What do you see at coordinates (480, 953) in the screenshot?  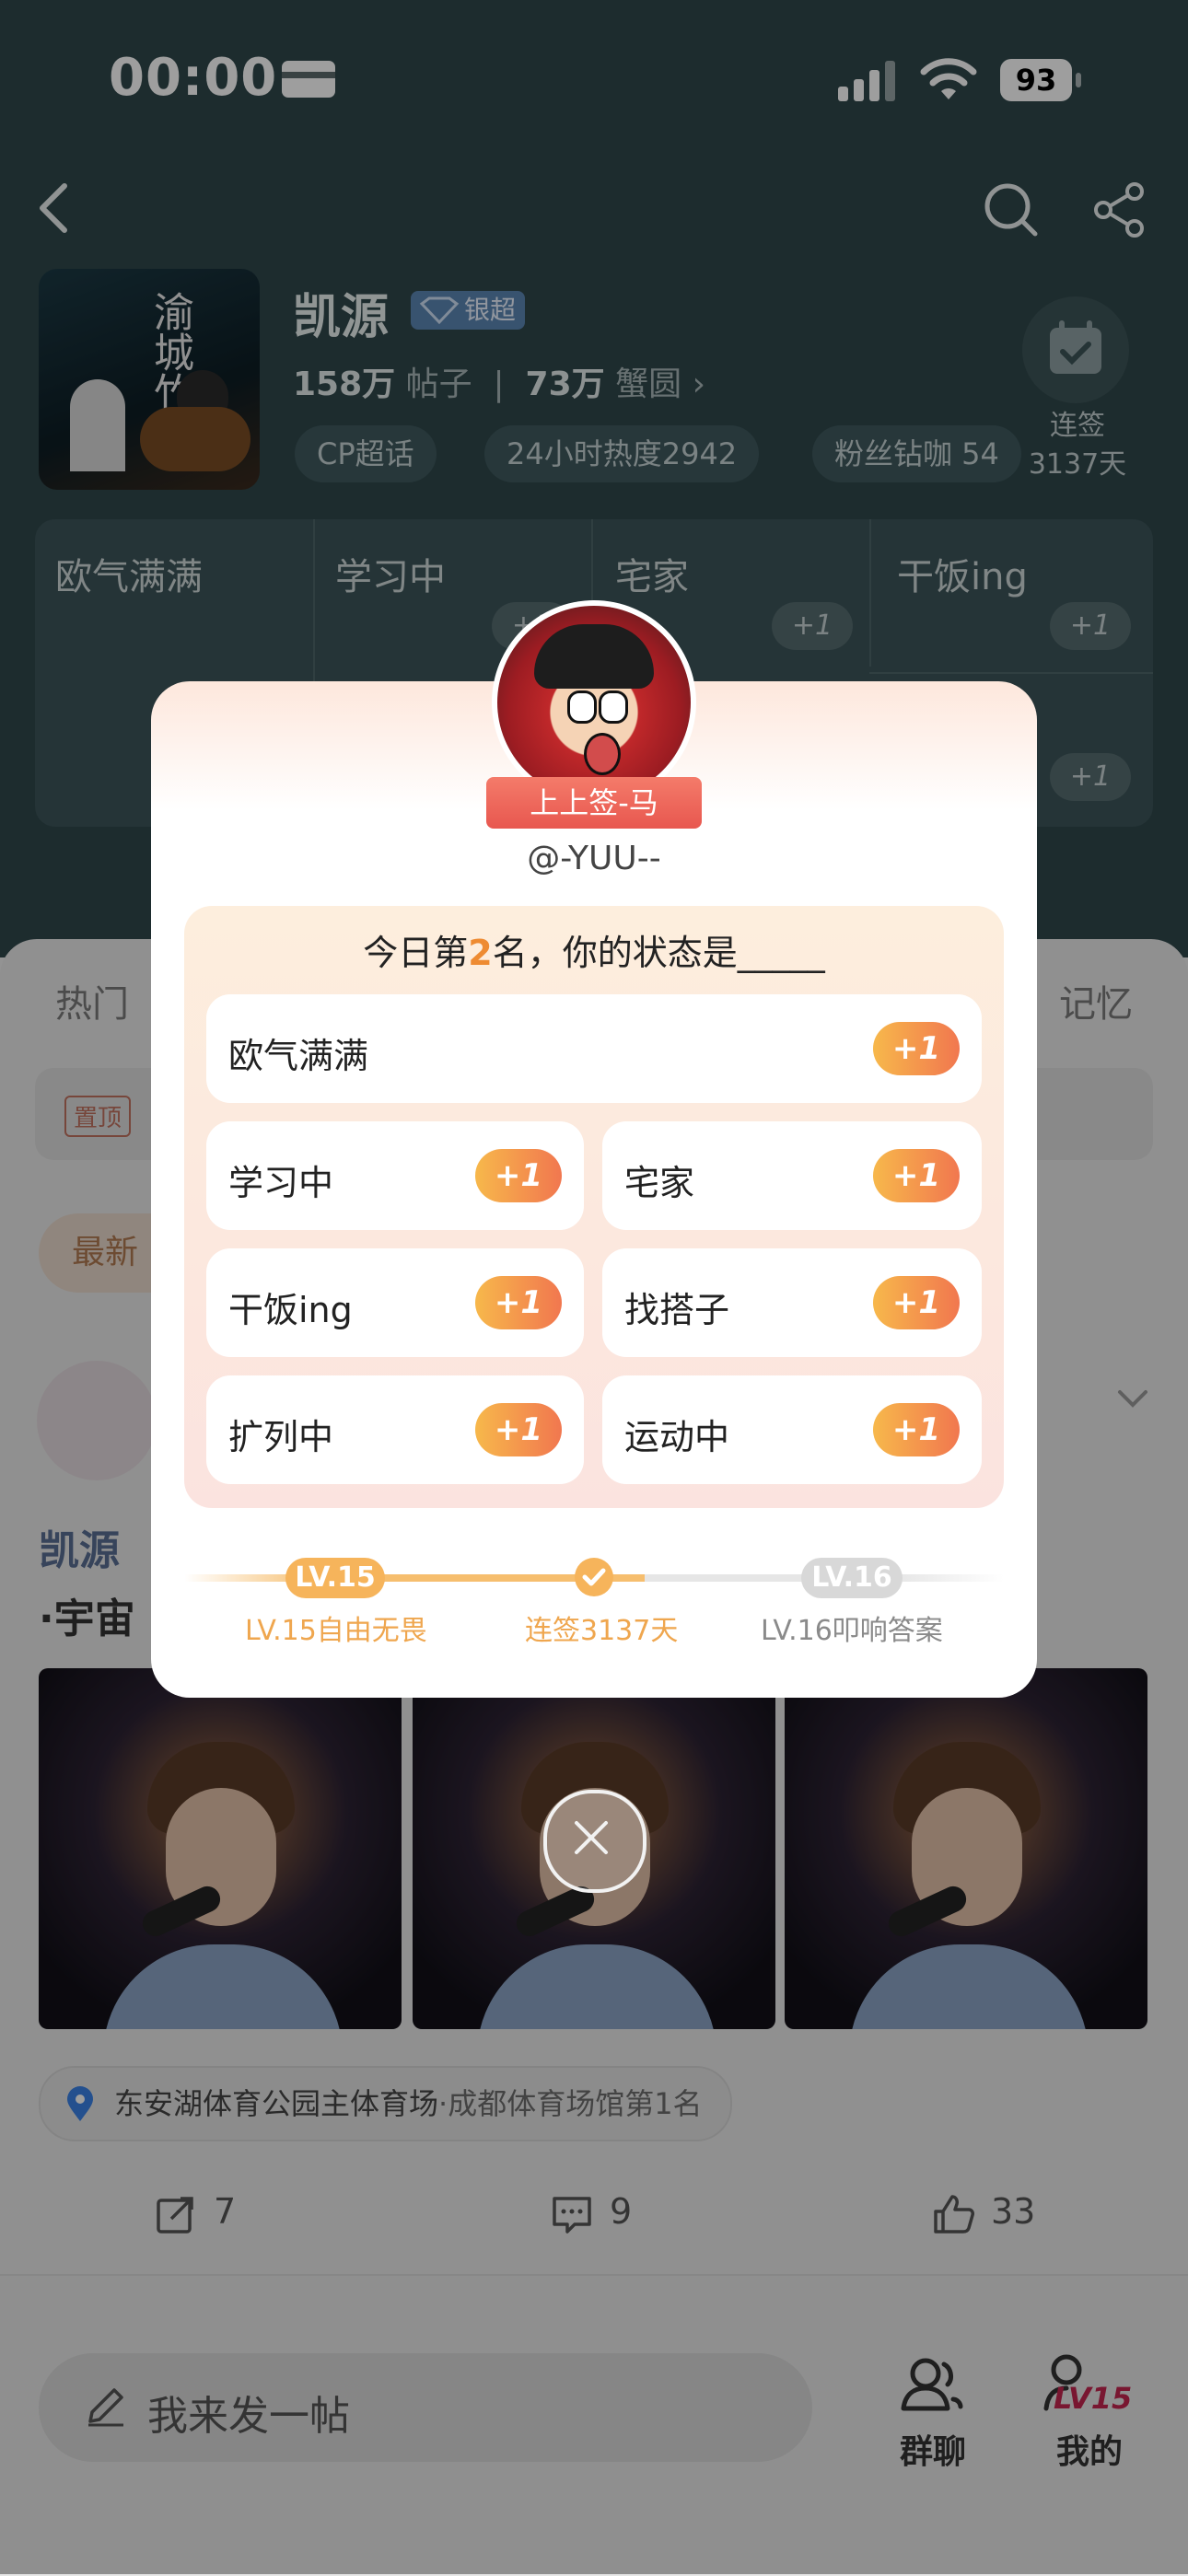 I see `rank-number: 2` at bounding box center [480, 953].